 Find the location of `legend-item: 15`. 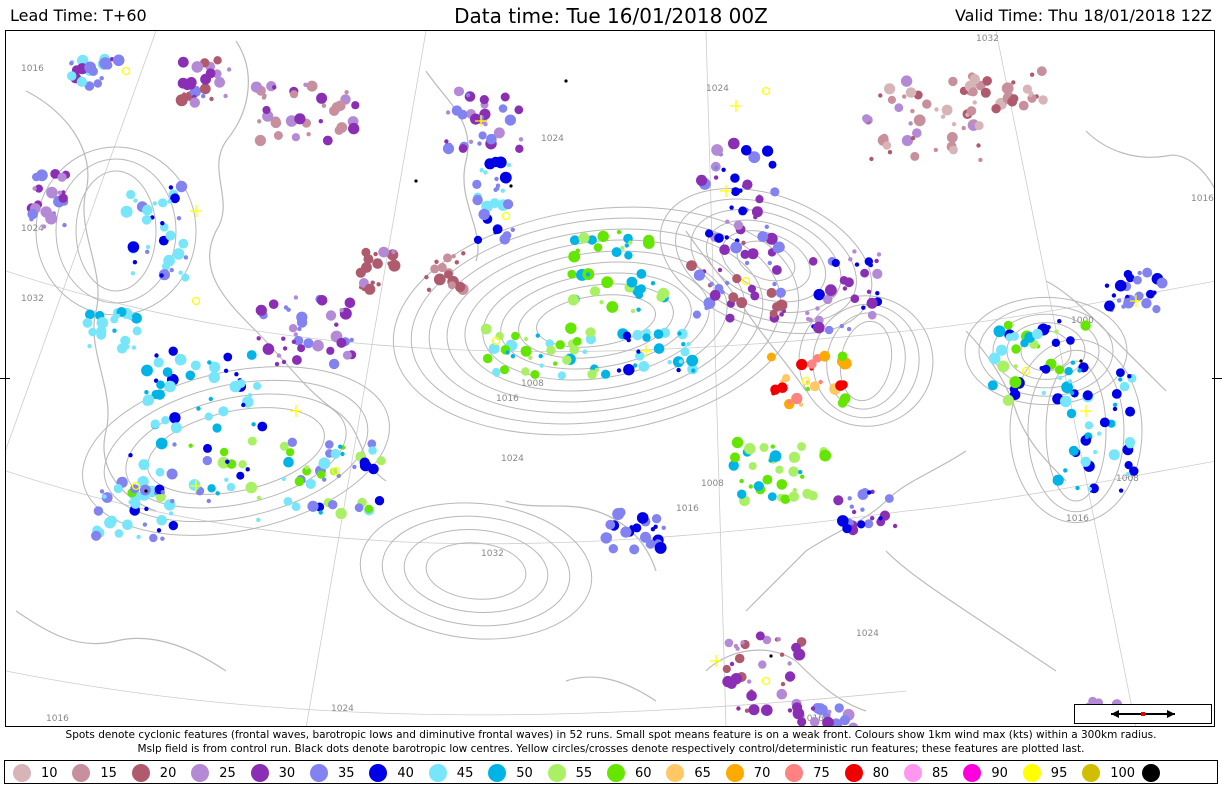

legend-item: 15 is located at coordinates (100, 773).